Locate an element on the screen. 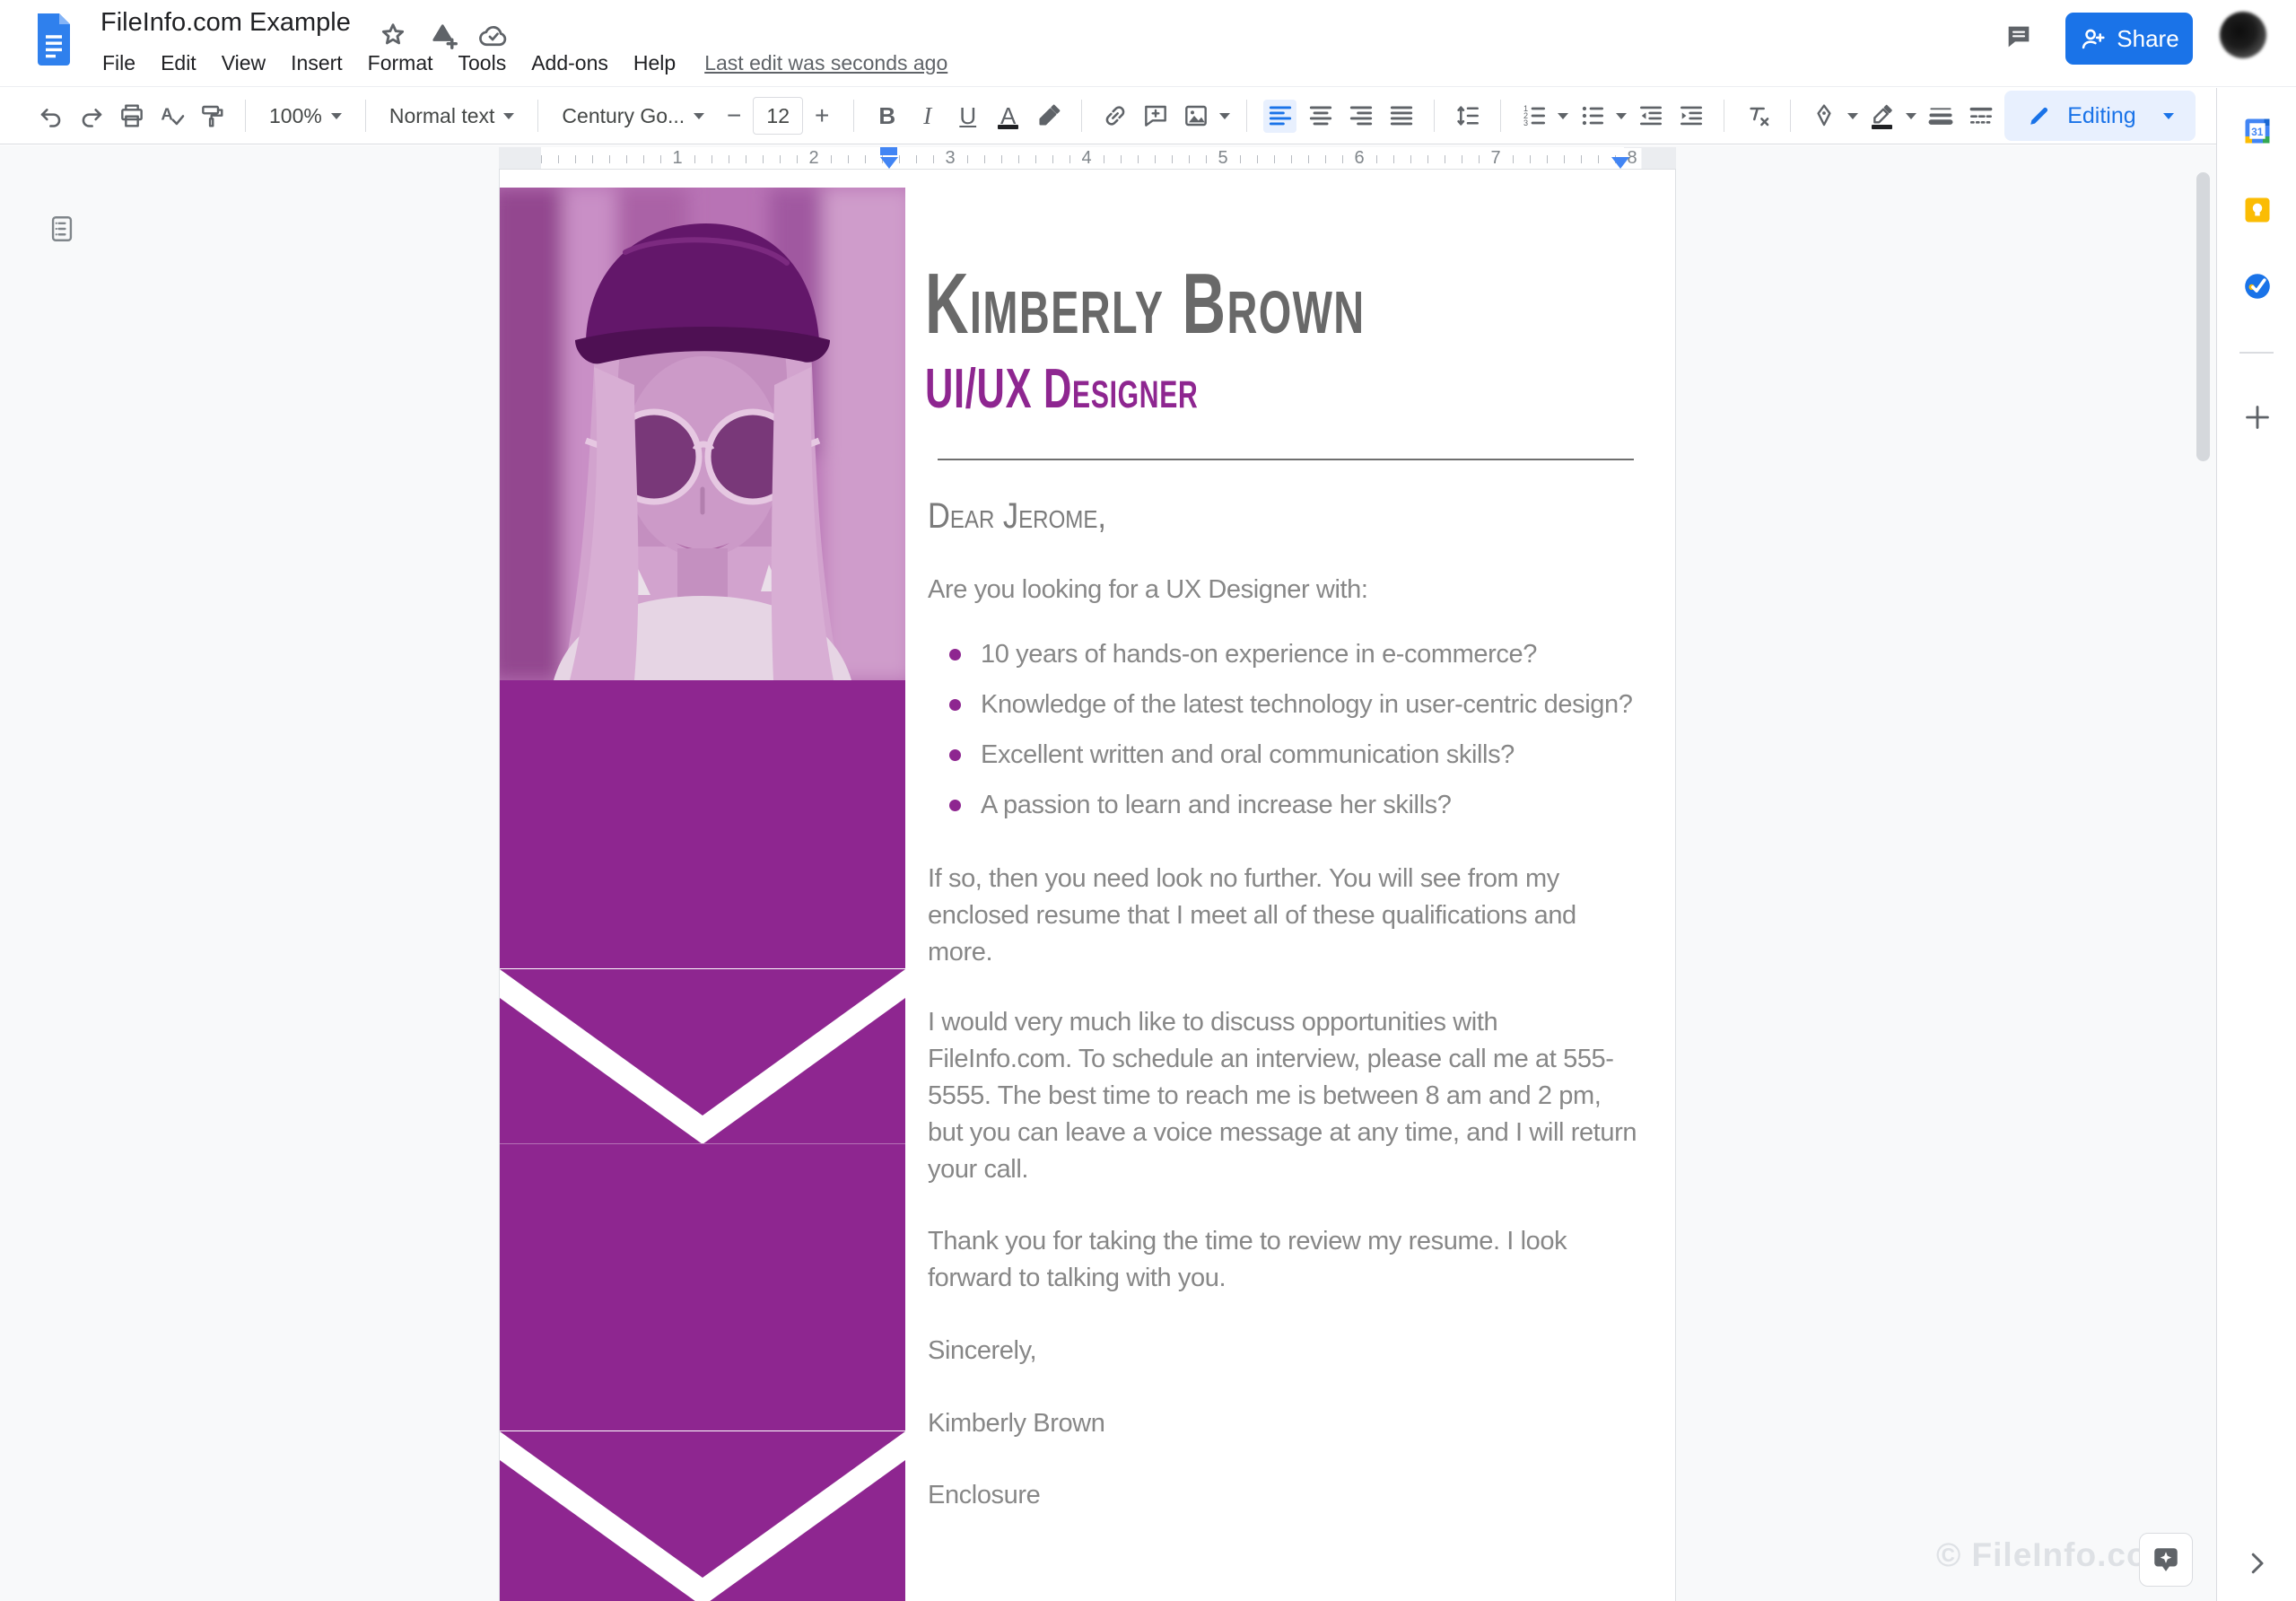 The height and width of the screenshot is (1601, 2296). horizontal-ruler: 1 2 3 4 5 6 7 8 is located at coordinates (1087, 159).